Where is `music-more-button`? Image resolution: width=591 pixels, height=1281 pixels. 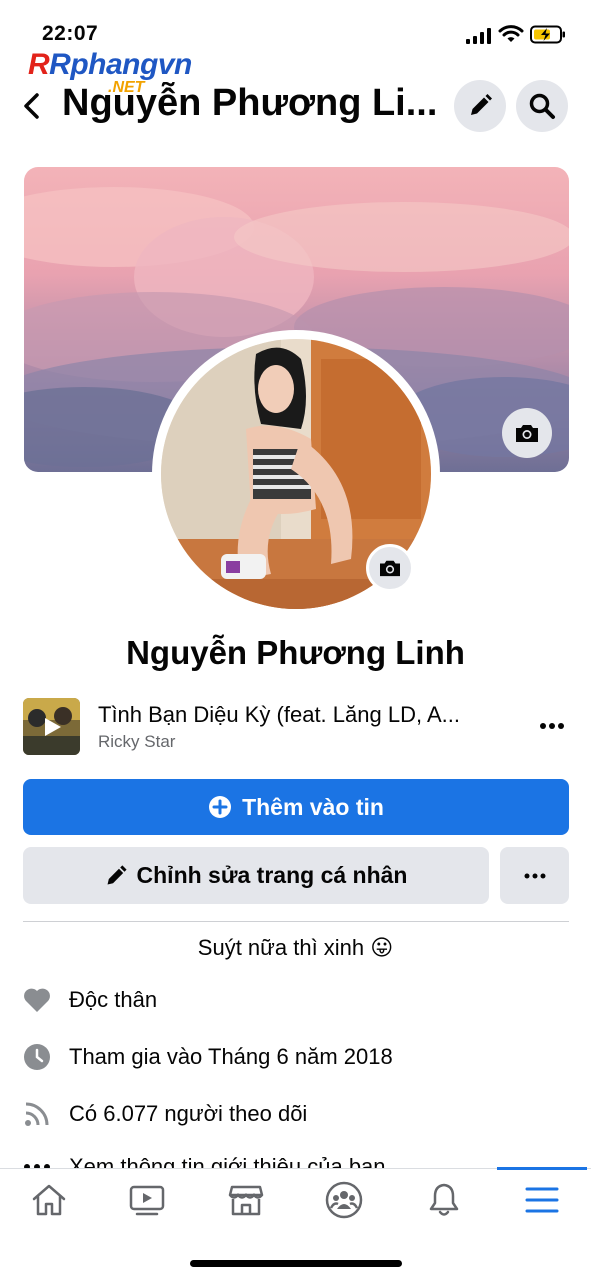 music-more-button is located at coordinates (552, 726).